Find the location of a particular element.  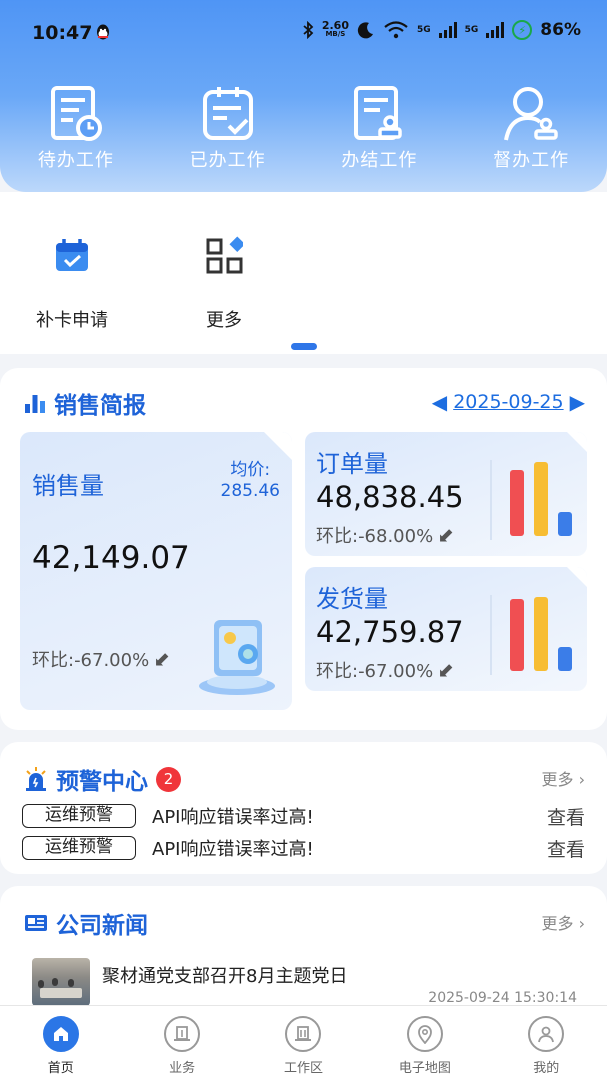

news-title: 聚材通党支部召开8月主题党日 is located at coordinates (225, 976).